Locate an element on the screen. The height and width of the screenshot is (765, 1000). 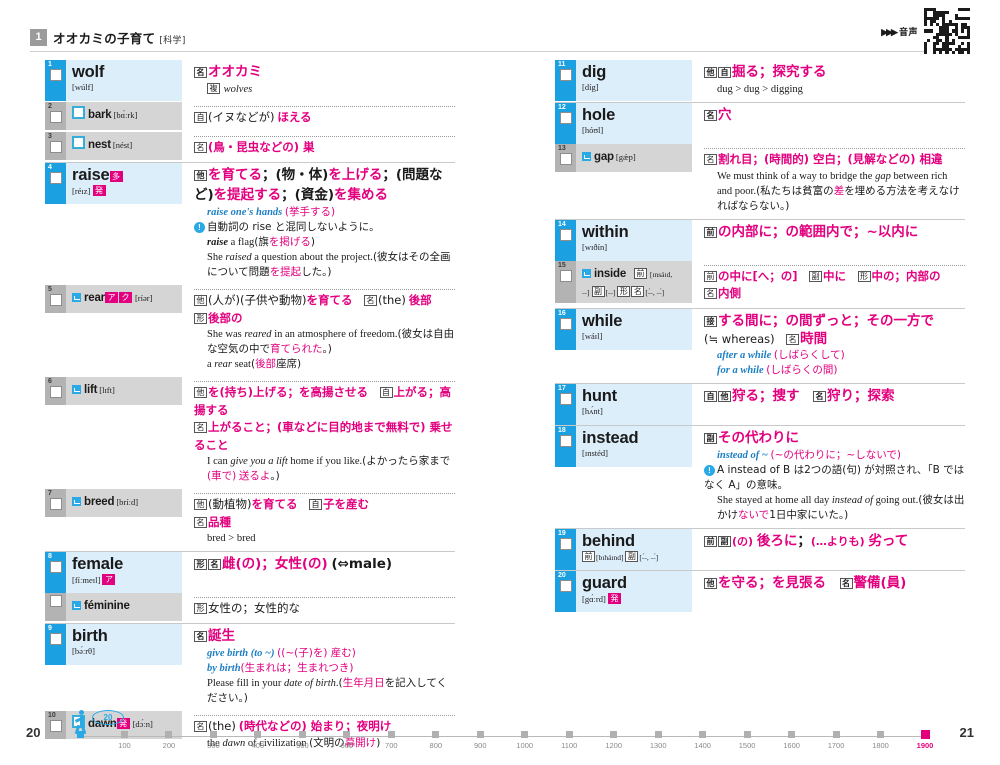
header-divider is located at coordinates (500, 51).